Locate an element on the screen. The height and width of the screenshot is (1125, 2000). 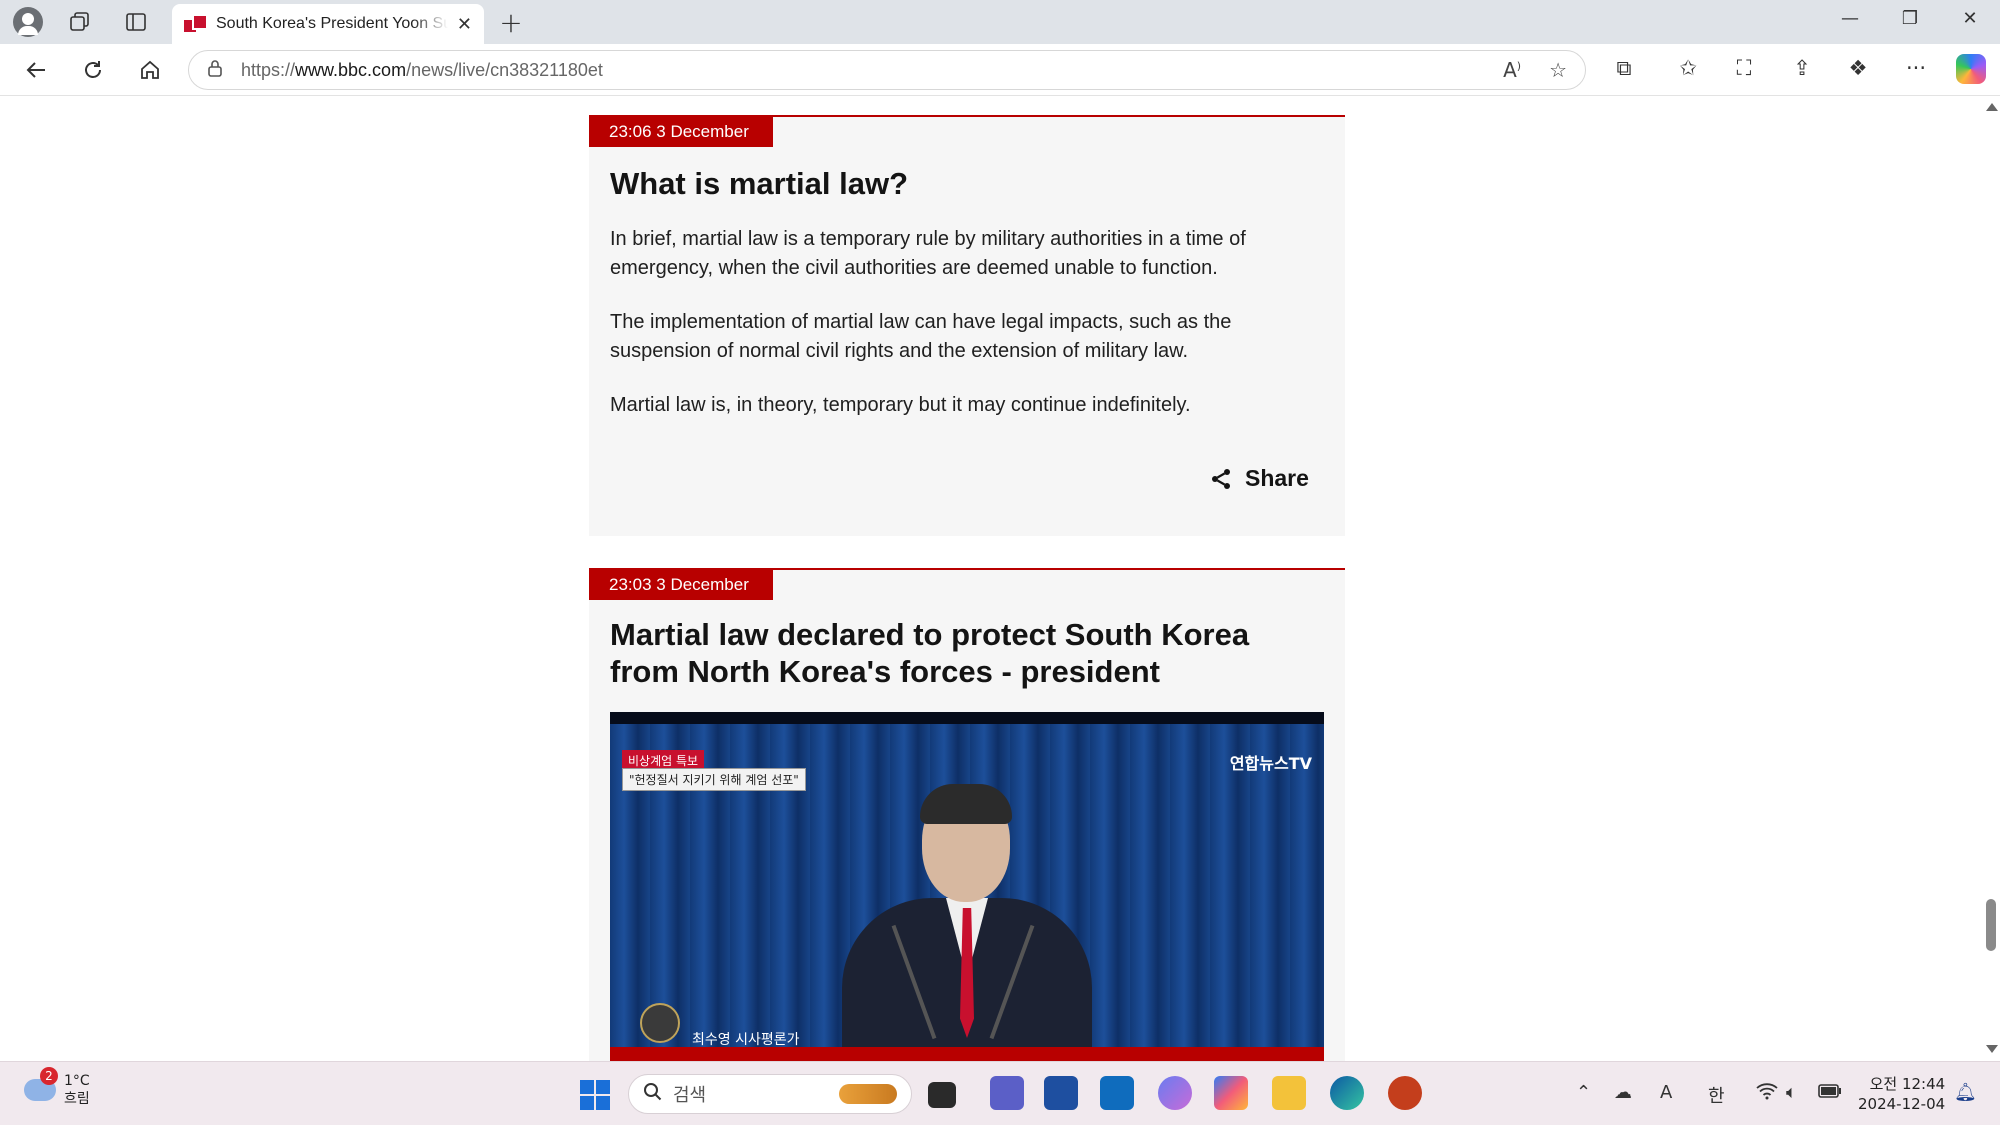
lower-third-bar is located at coordinates (967, 1054).